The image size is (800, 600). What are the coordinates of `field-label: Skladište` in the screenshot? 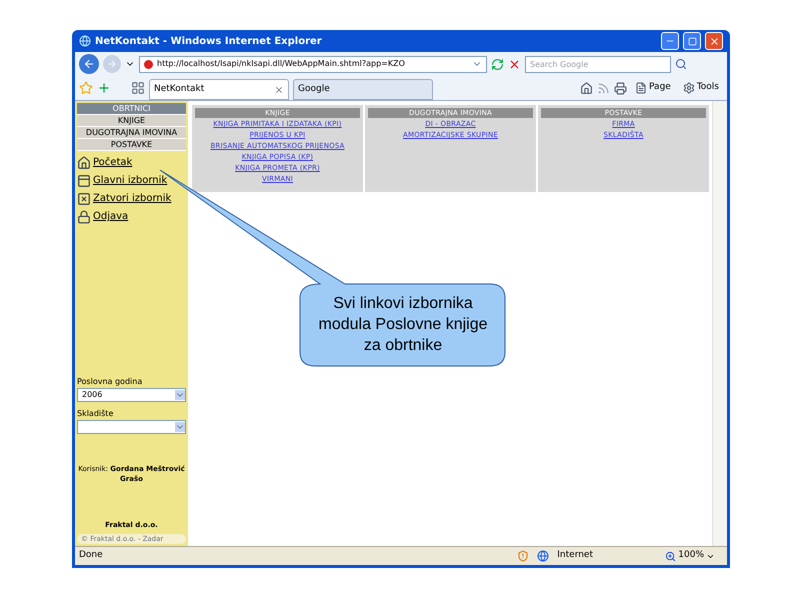 It's located at (95, 414).